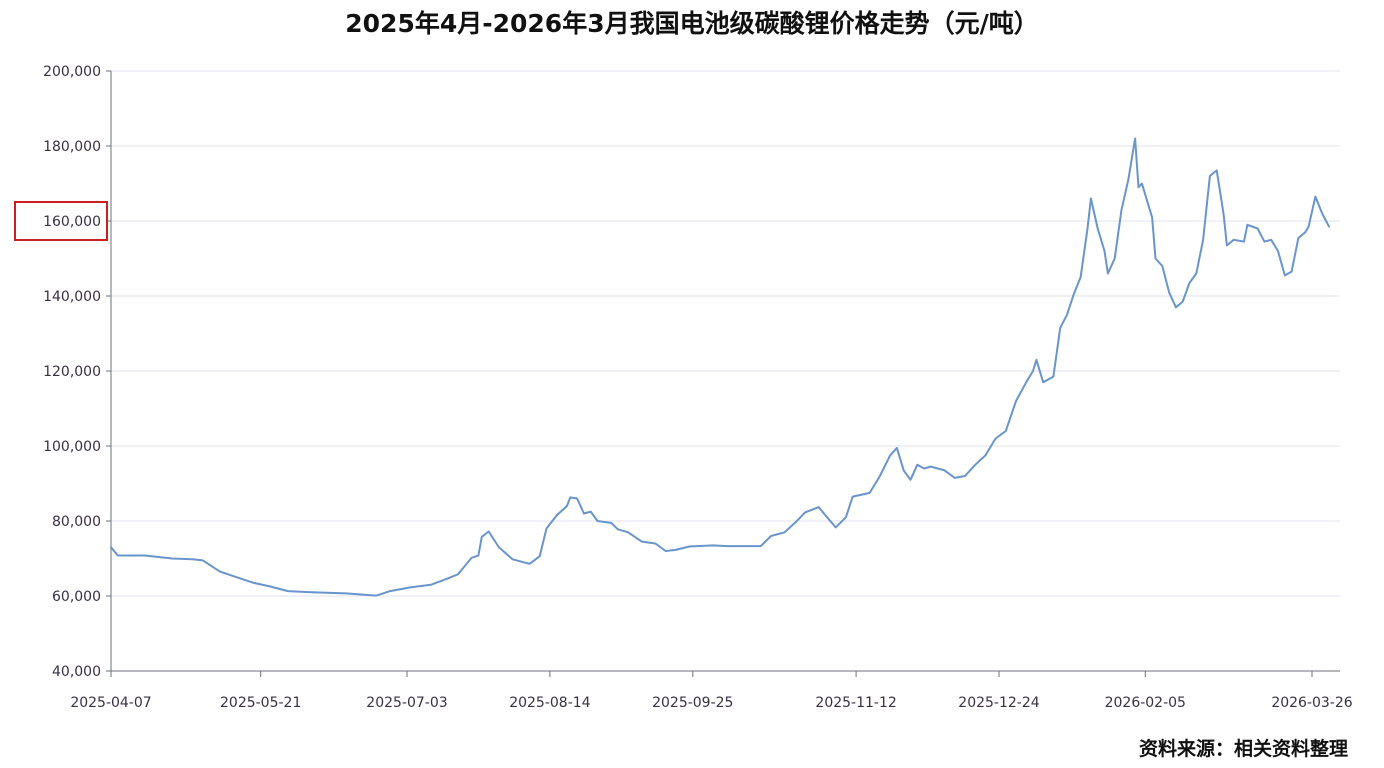  I want to click on x-tick-label: 2025-04-07, so click(110, 703).